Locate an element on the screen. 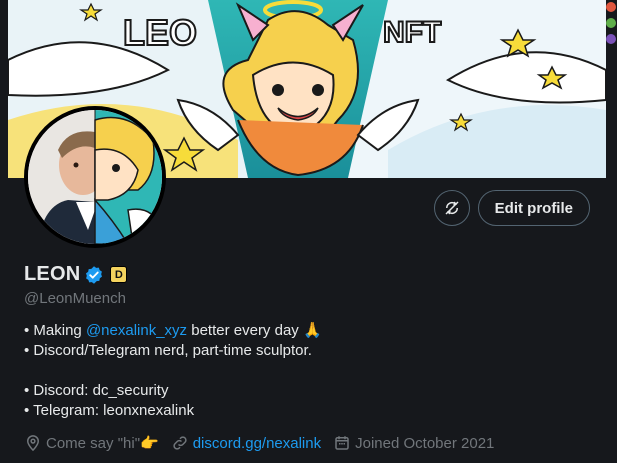 The height and width of the screenshot is (463, 617). calendar-icon is located at coordinates (342, 443).